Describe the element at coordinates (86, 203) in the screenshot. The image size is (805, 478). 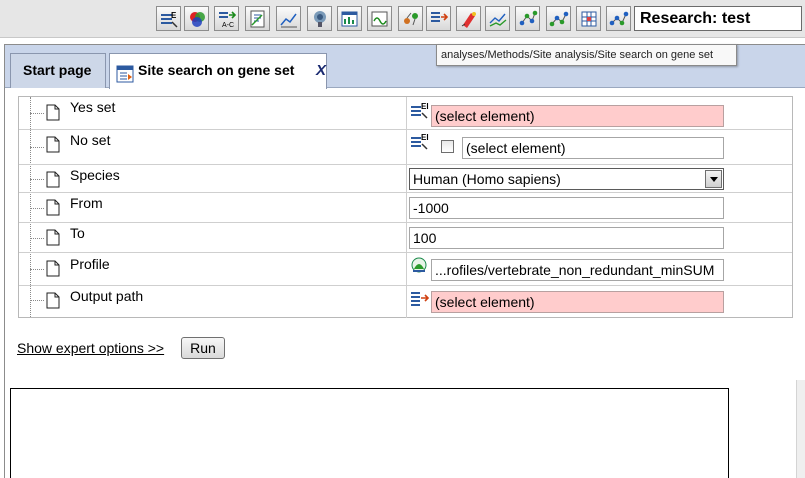
I see `property-label: From` at that location.